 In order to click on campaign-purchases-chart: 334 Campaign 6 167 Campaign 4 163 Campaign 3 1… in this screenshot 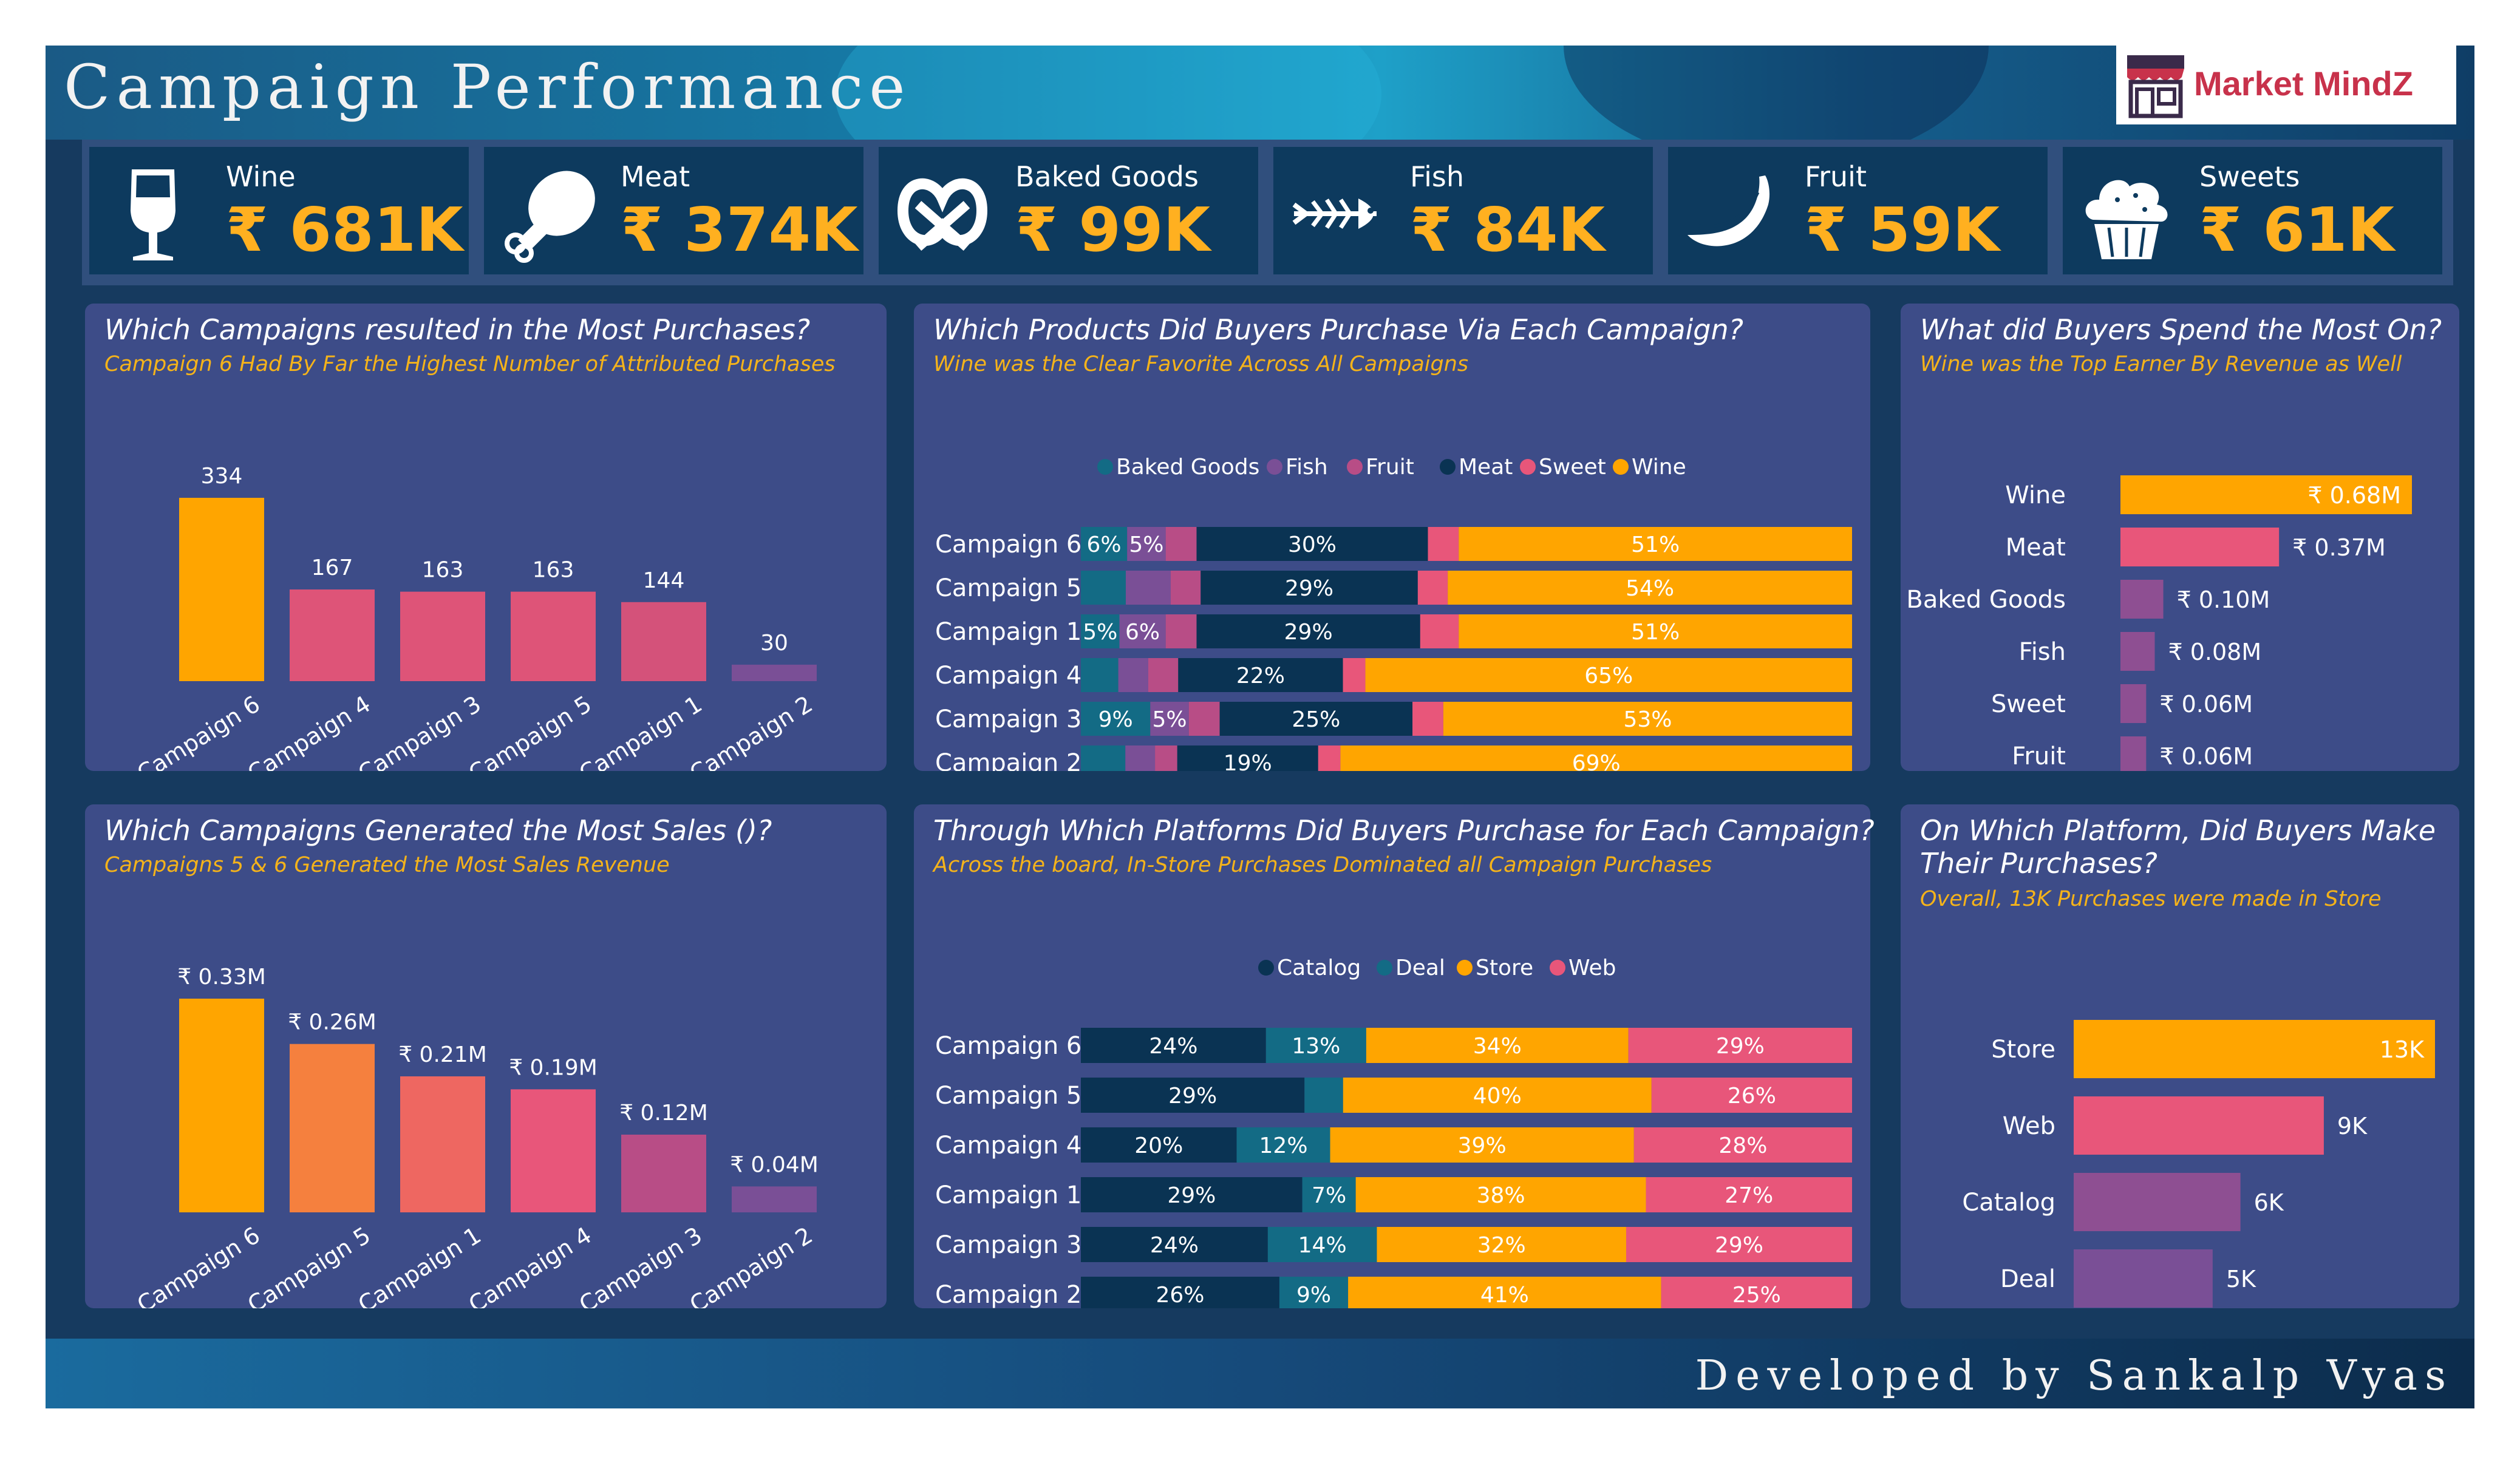, I will do `click(474, 617)`.